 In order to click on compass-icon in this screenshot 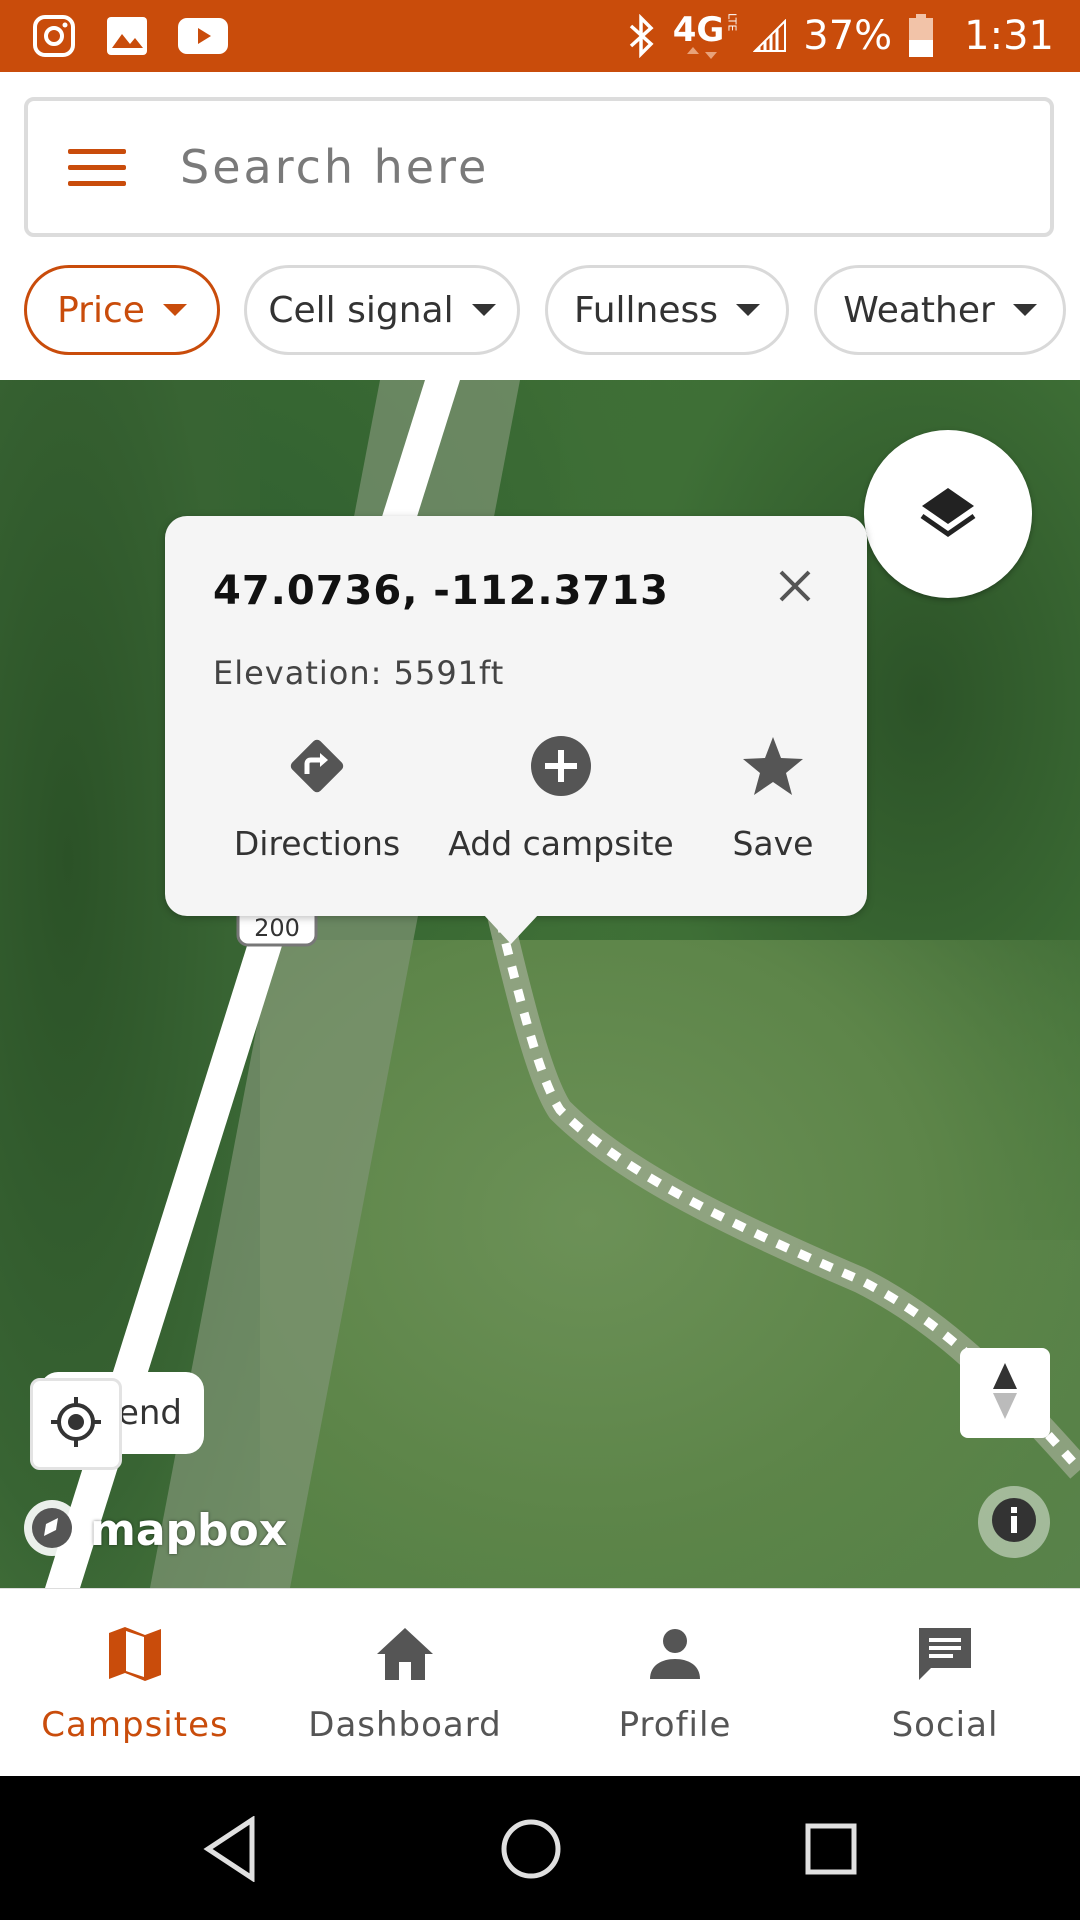, I will do `click(1005, 1393)`.